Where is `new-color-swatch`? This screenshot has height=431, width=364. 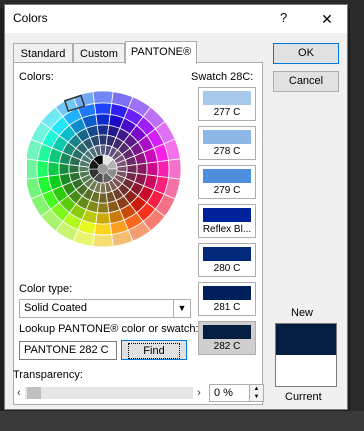 new-color-swatch is located at coordinates (306, 339).